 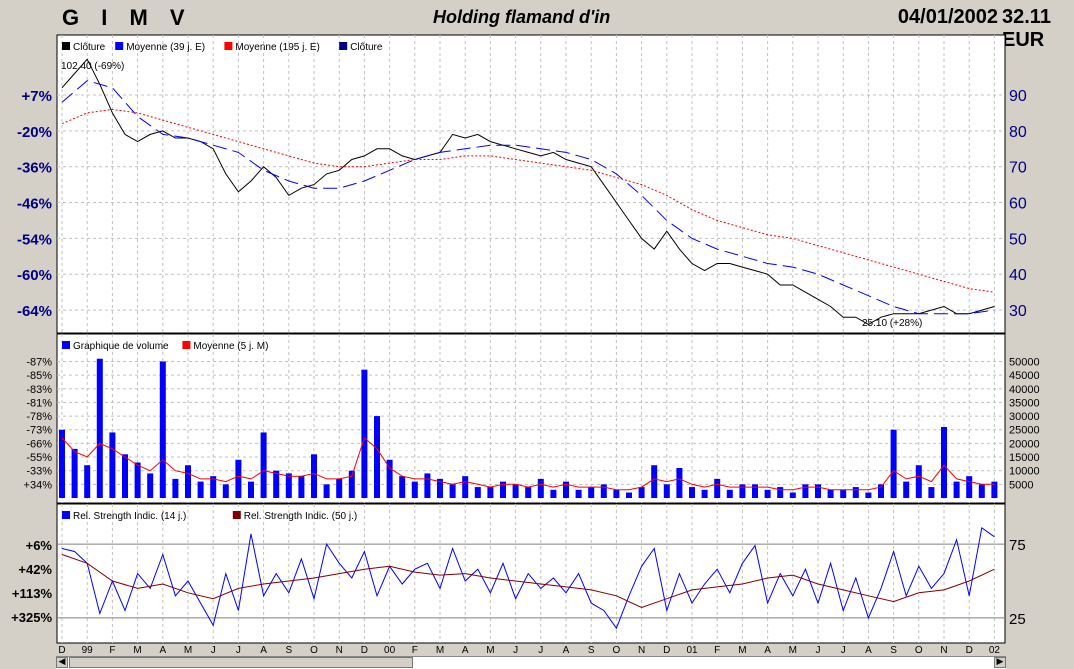 I want to click on legend-label: Moyenne (195 j. E), so click(x=277, y=47).